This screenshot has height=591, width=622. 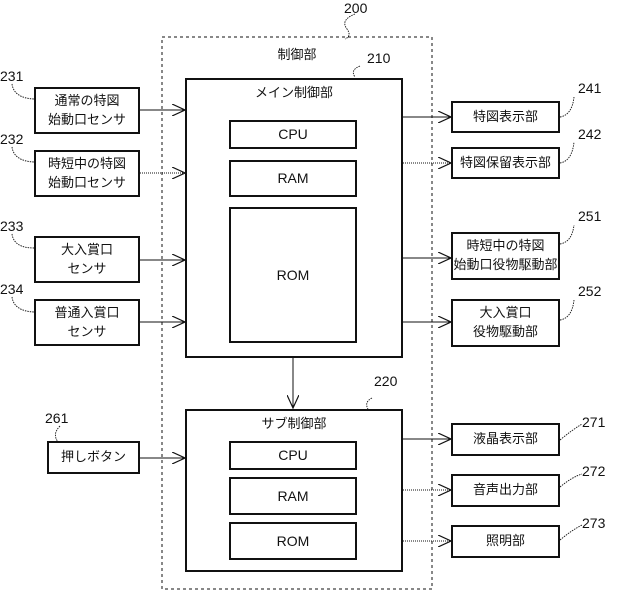 I want to click on output-271-label: 液晶表示部, so click(x=505, y=439).